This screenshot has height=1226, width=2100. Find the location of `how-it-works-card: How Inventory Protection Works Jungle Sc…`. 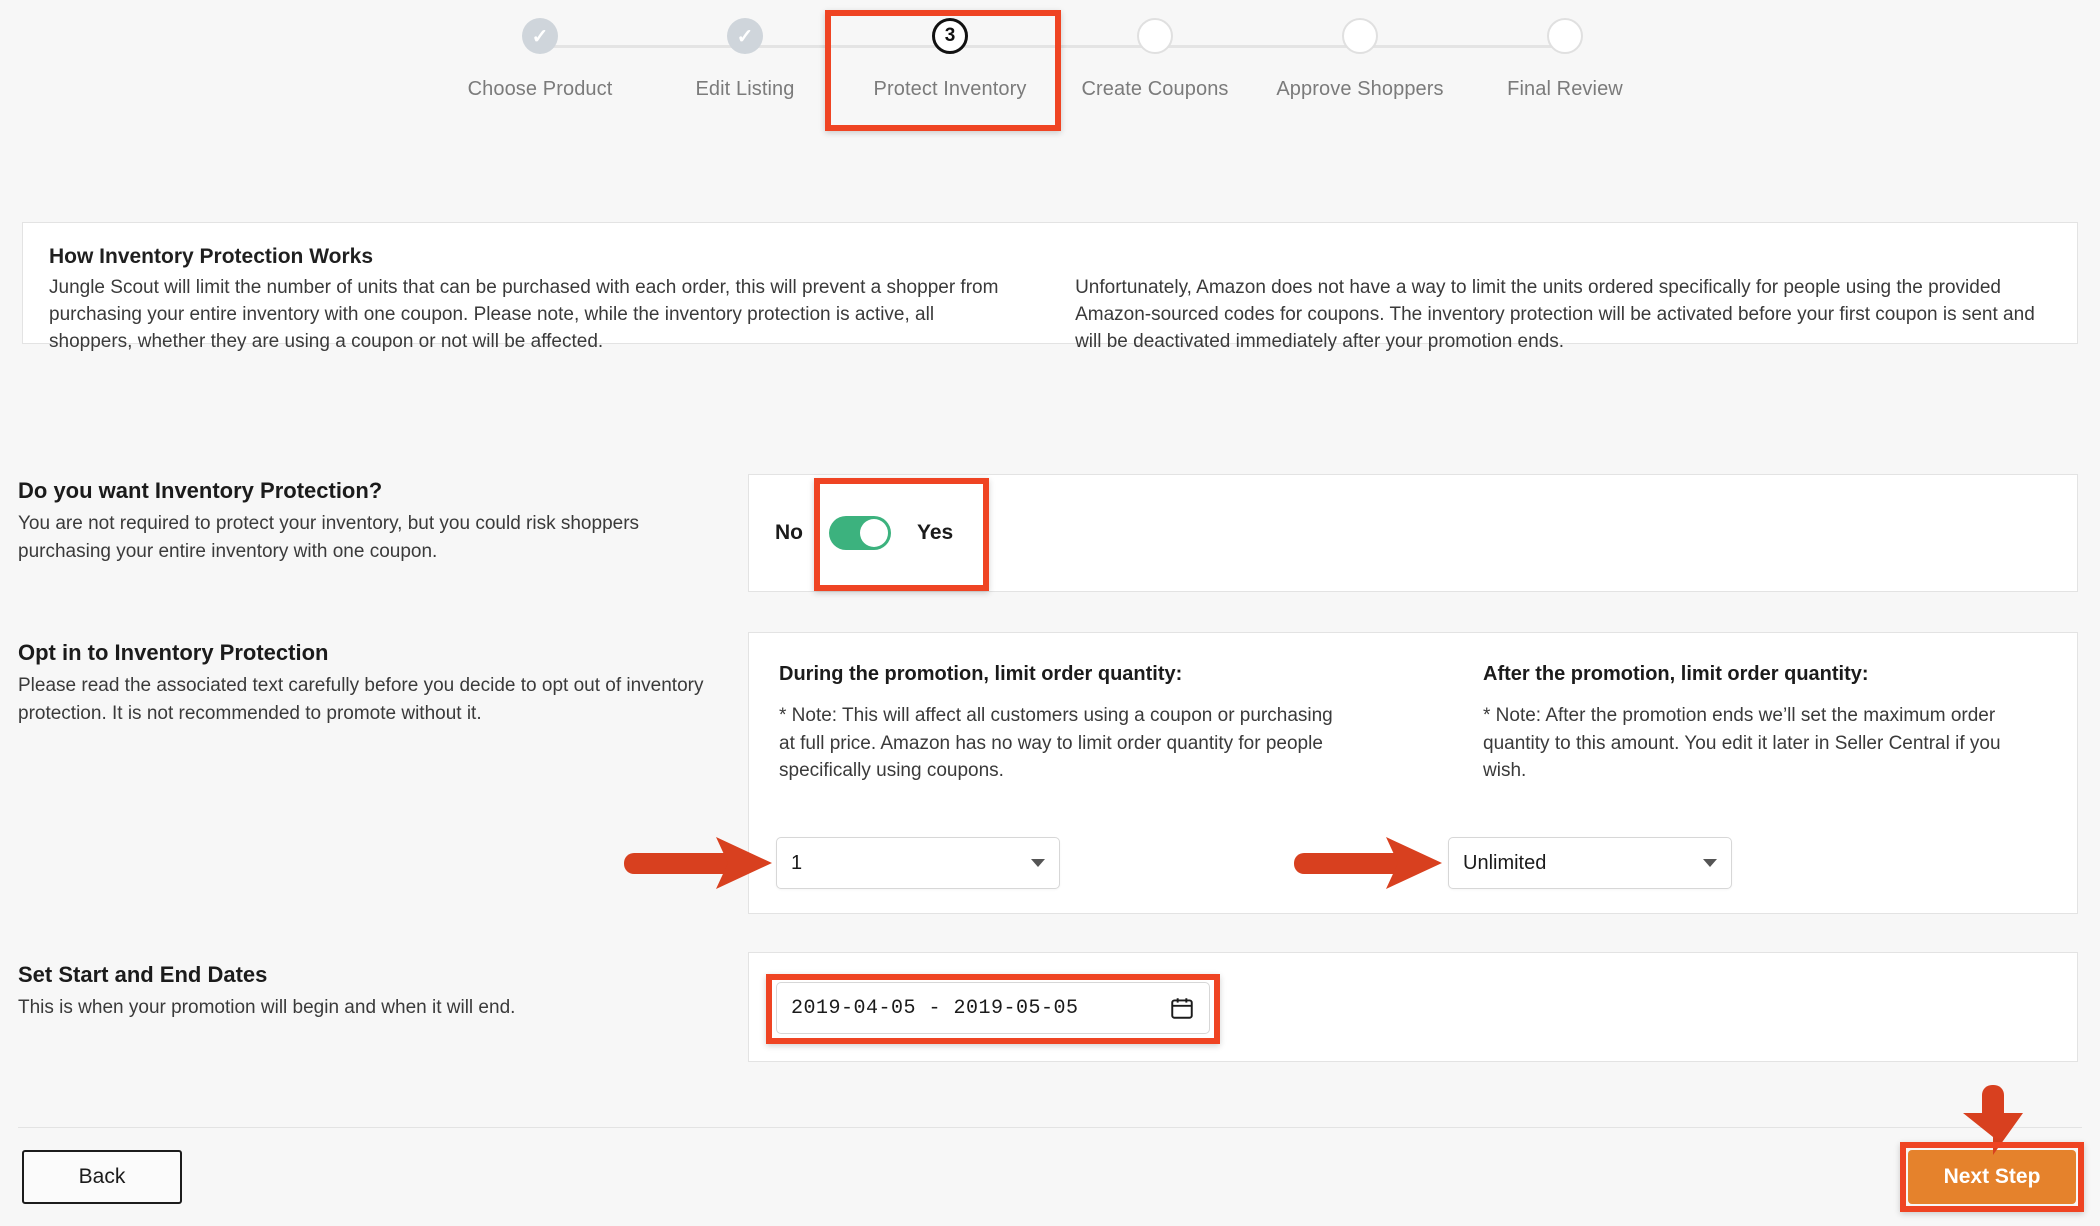

how-it-works-card: How Inventory Protection Works Jungle Sc… is located at coordinates (1050, 287).